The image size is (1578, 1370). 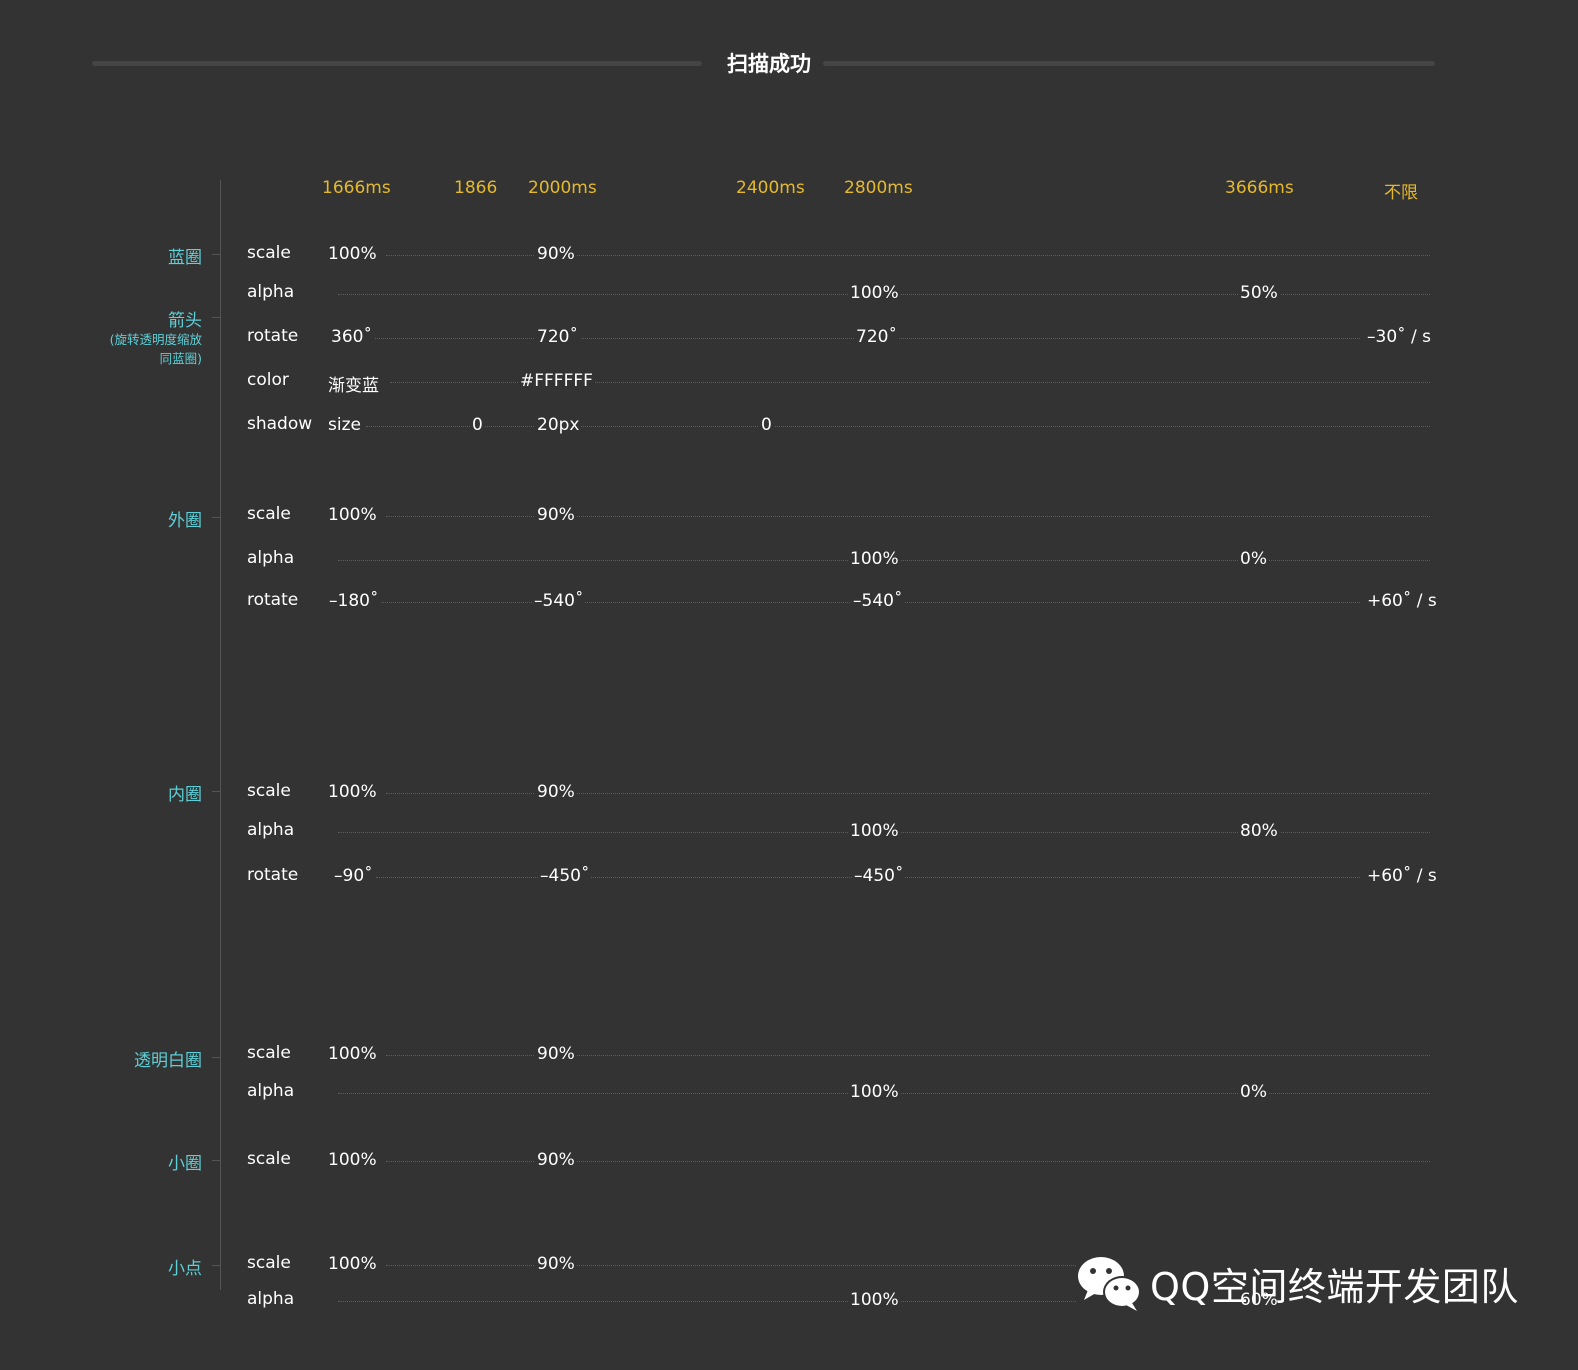 What do you see at coordinates (155, 339) in the screenshot?
I see `group-sublabel-arrow: (旋转透明度缩放` at bounding box center [155, 339].